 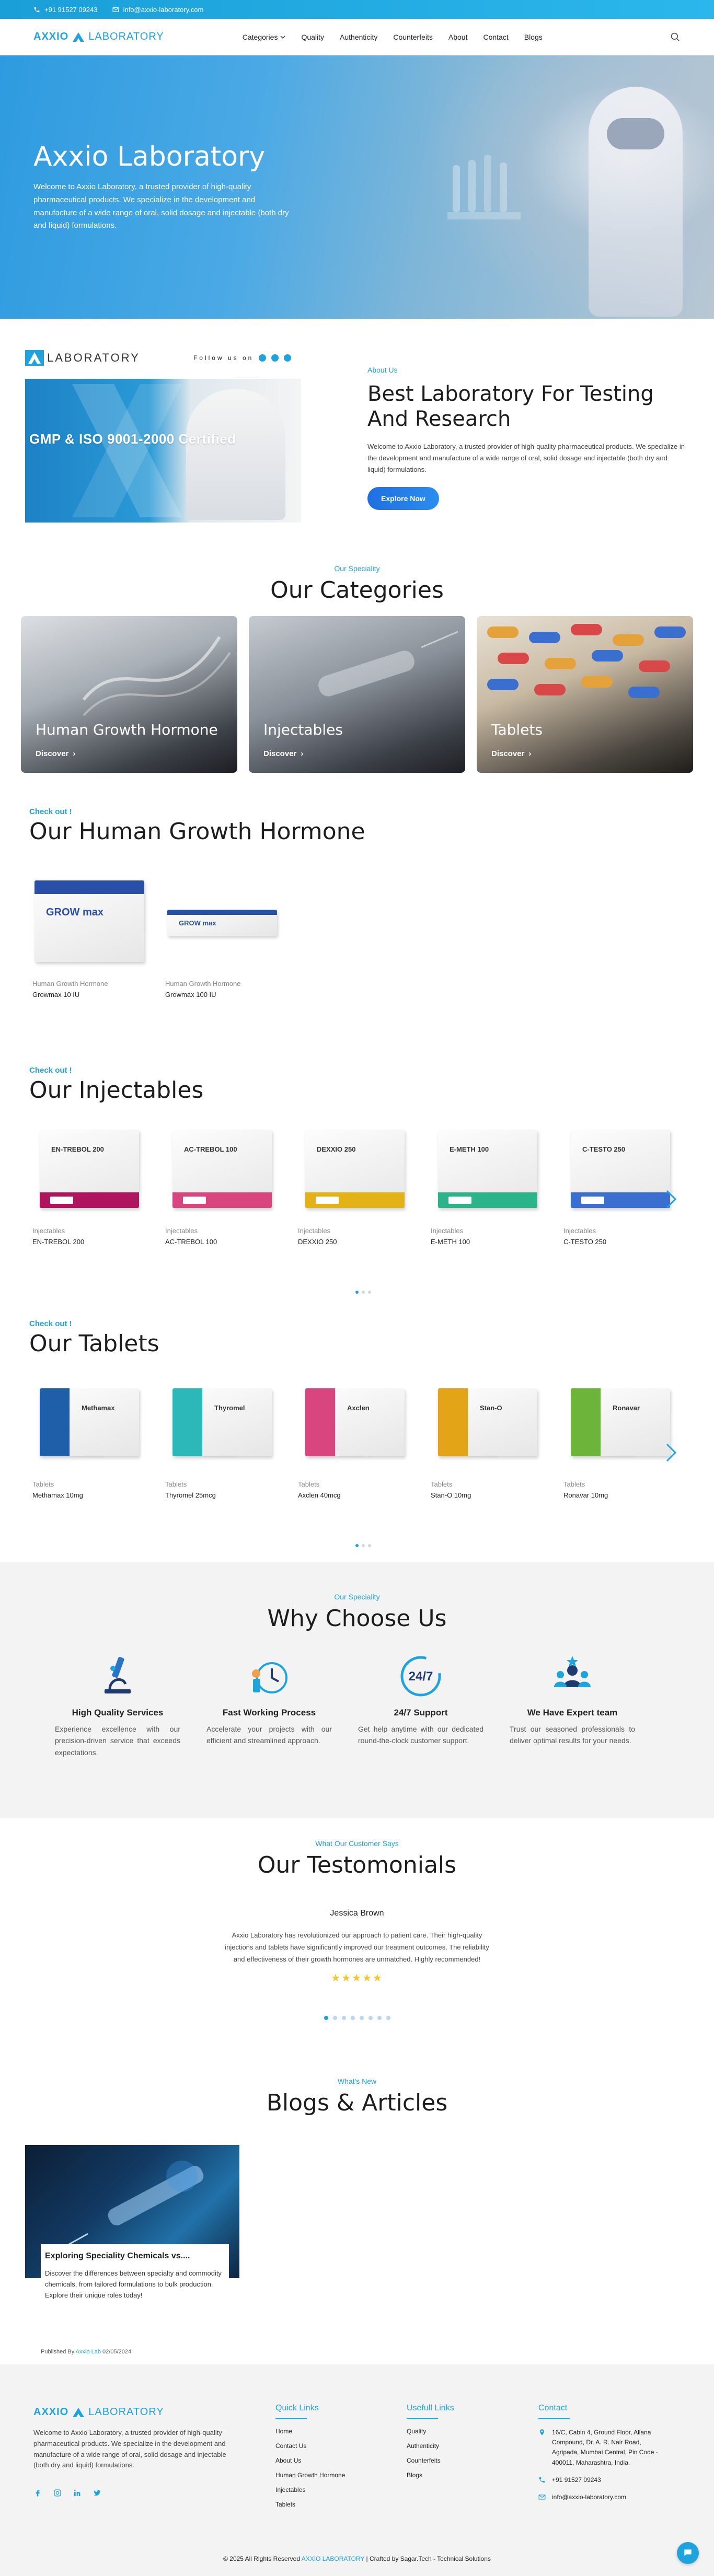 I want to click on why-header: Our Speciality Why Choose Us, so click(x=357, y=1612).